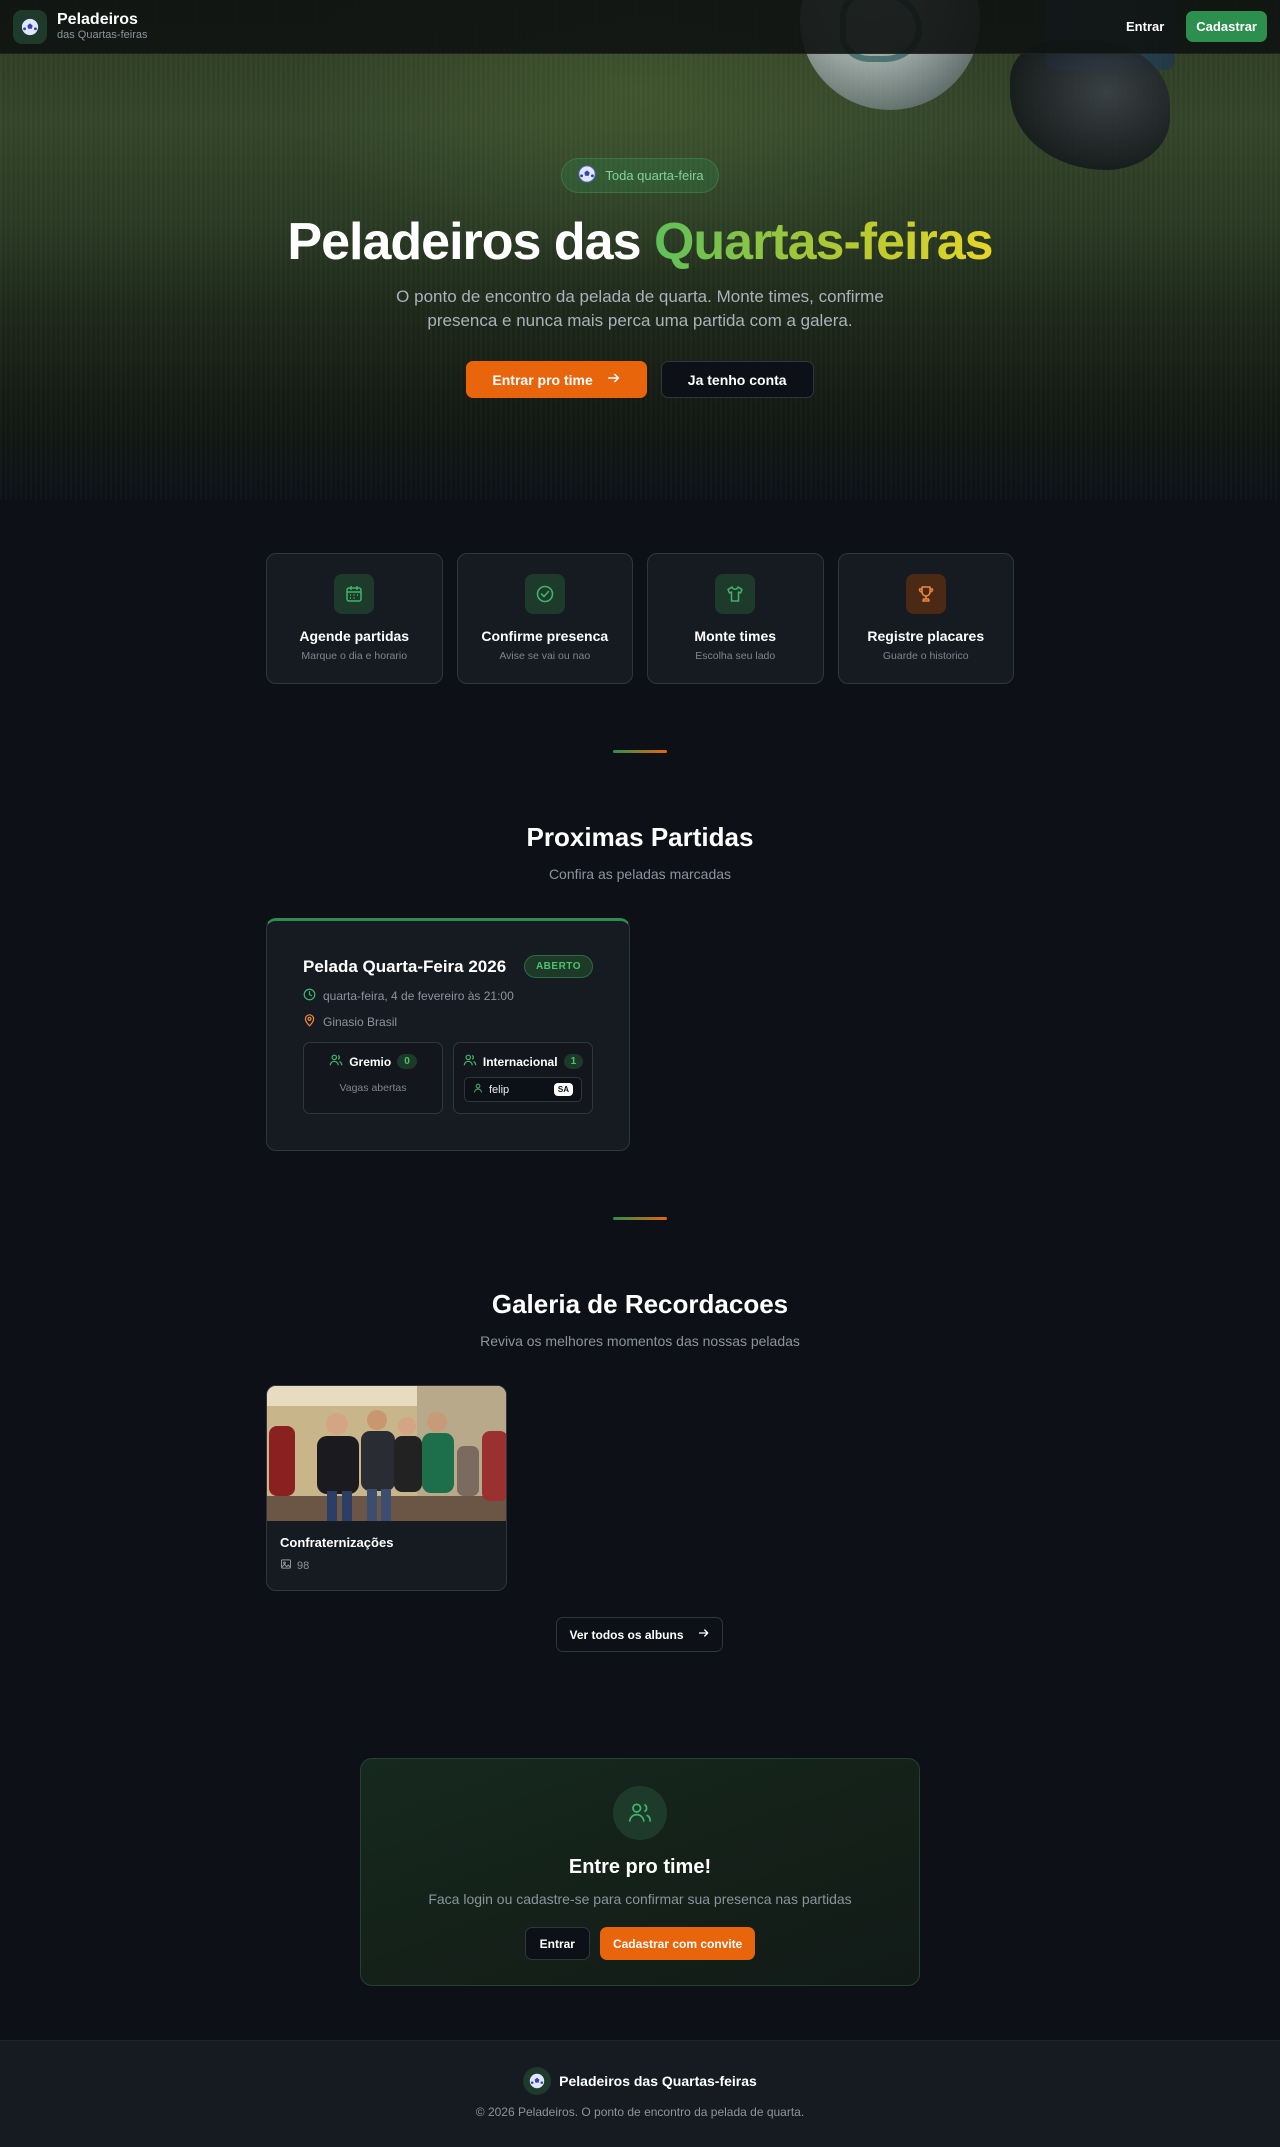 The height and width of the screenshot is (2147, 1280). Describe the element at coordinates (520, 1061) in the screenshot. I see `team-name: Internacional` at that location.